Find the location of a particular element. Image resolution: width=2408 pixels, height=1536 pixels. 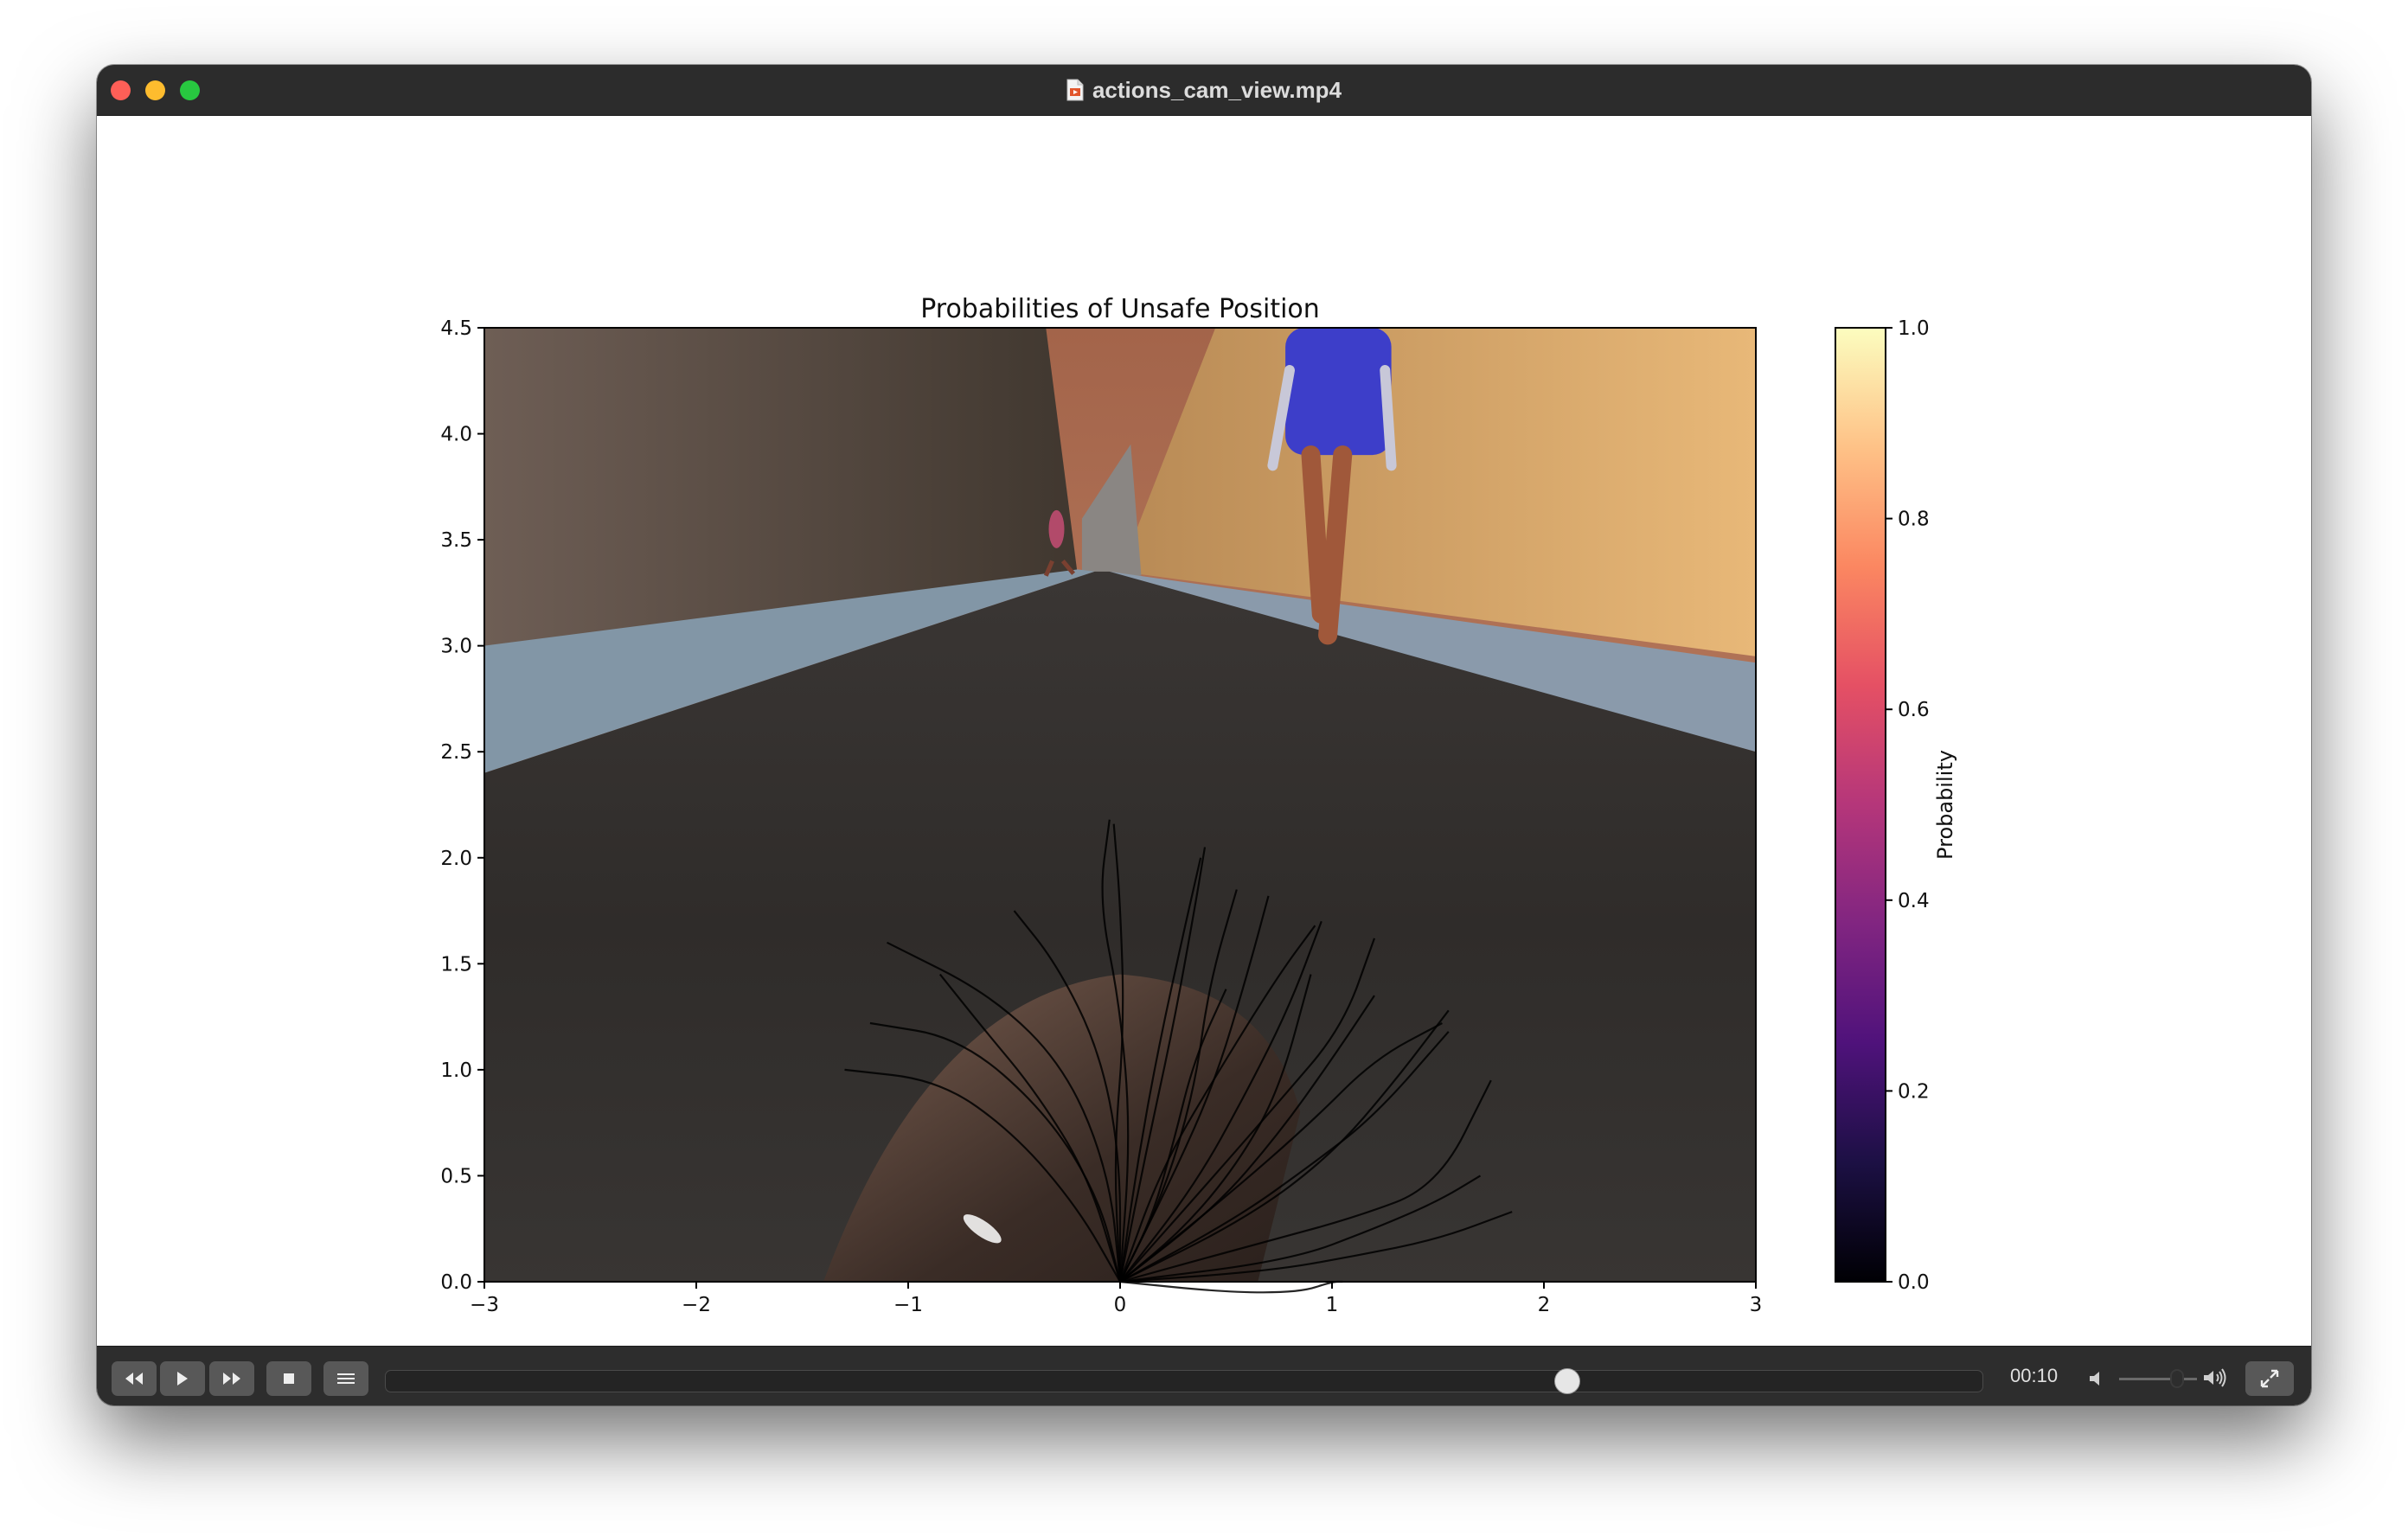

video-file-icon is located at coordinates (1075, 90).